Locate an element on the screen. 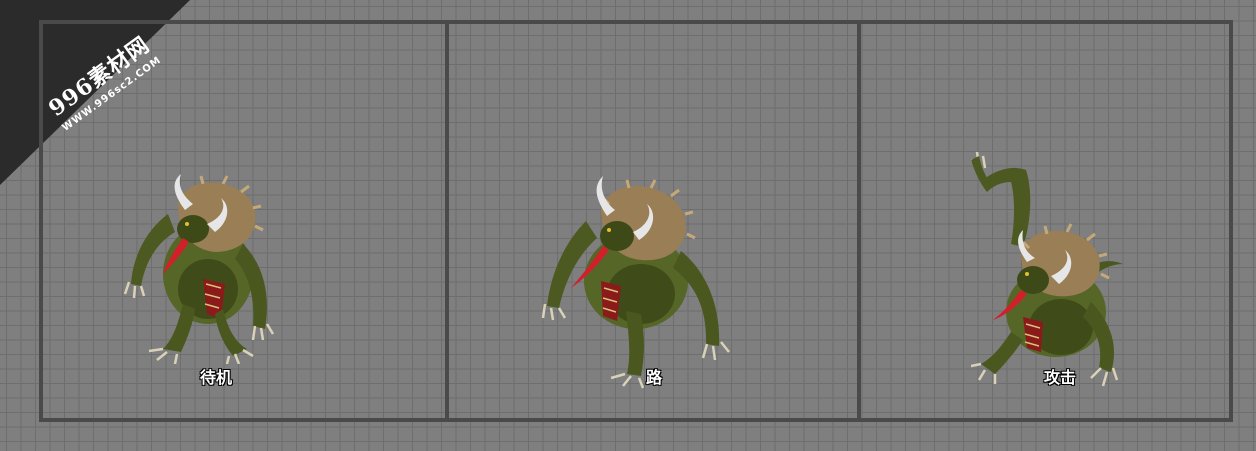 The image size is (1256, 451). panel-label-attack: 攻击 is located at coordinates (1059, 377).